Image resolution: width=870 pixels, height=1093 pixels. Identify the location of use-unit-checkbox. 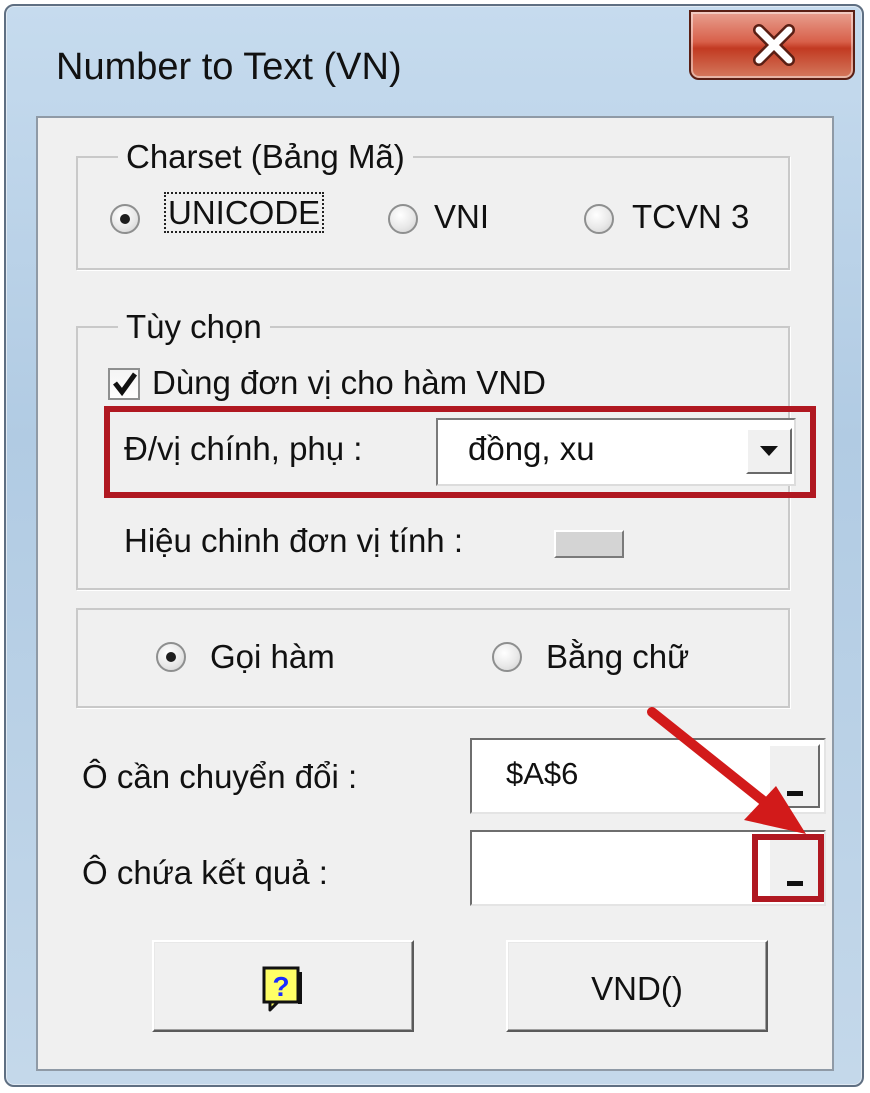
(124, 384).